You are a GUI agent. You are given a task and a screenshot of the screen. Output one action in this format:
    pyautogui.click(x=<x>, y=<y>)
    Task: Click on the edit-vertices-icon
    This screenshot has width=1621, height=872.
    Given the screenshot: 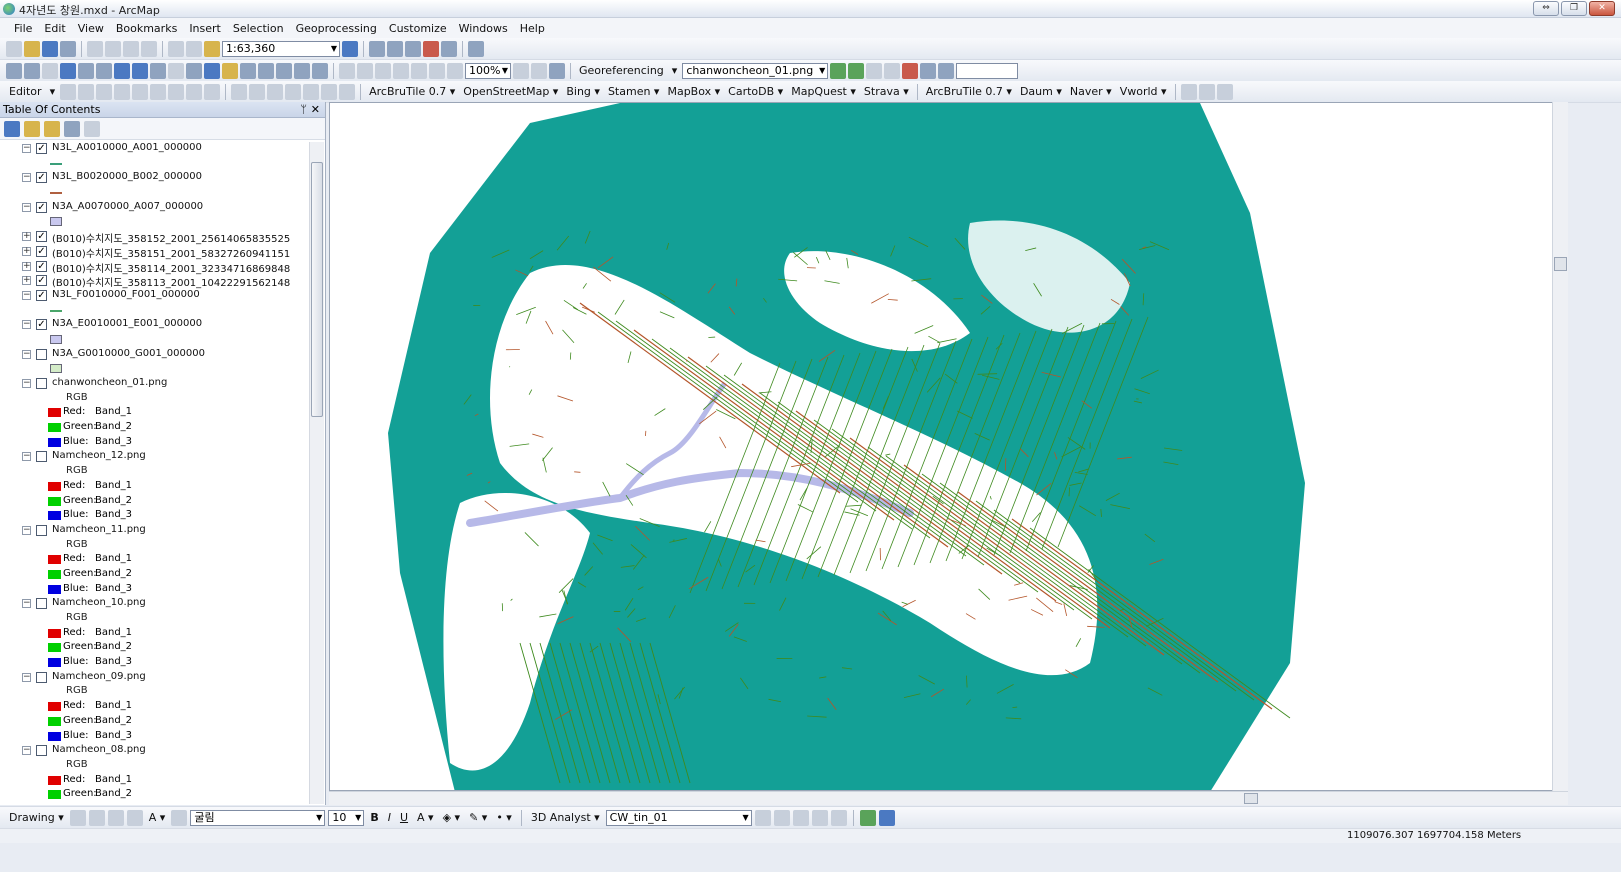 What is the action you would take?
    pyautogui.click(x=179, y=817)
    